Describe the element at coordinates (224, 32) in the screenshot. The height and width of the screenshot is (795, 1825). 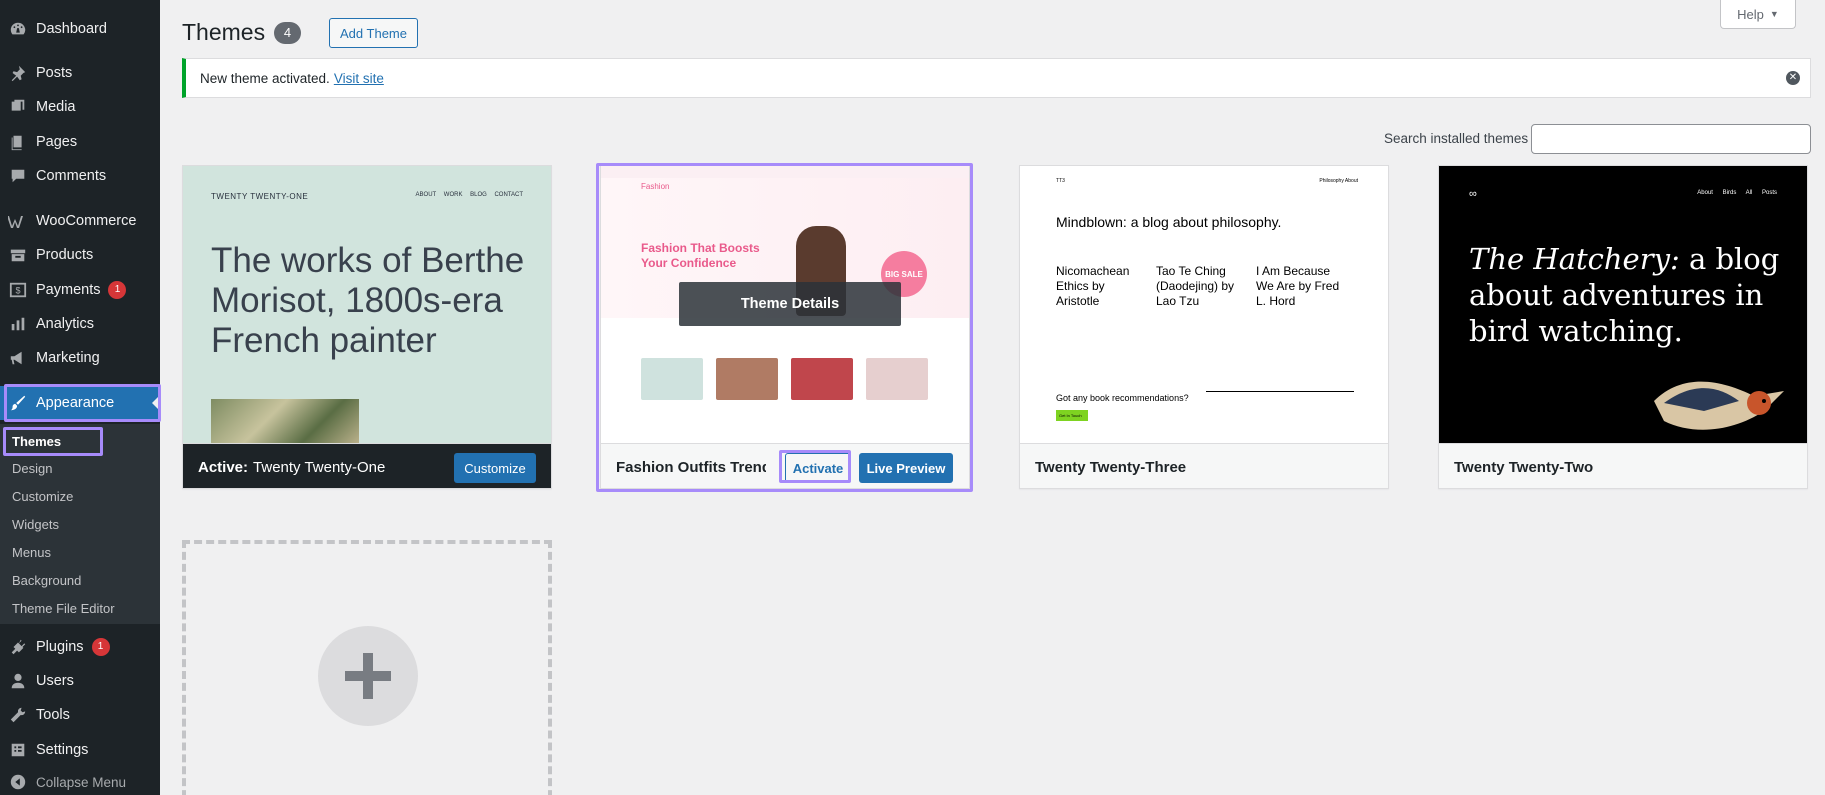
I see `page-title: Themes` at that location.